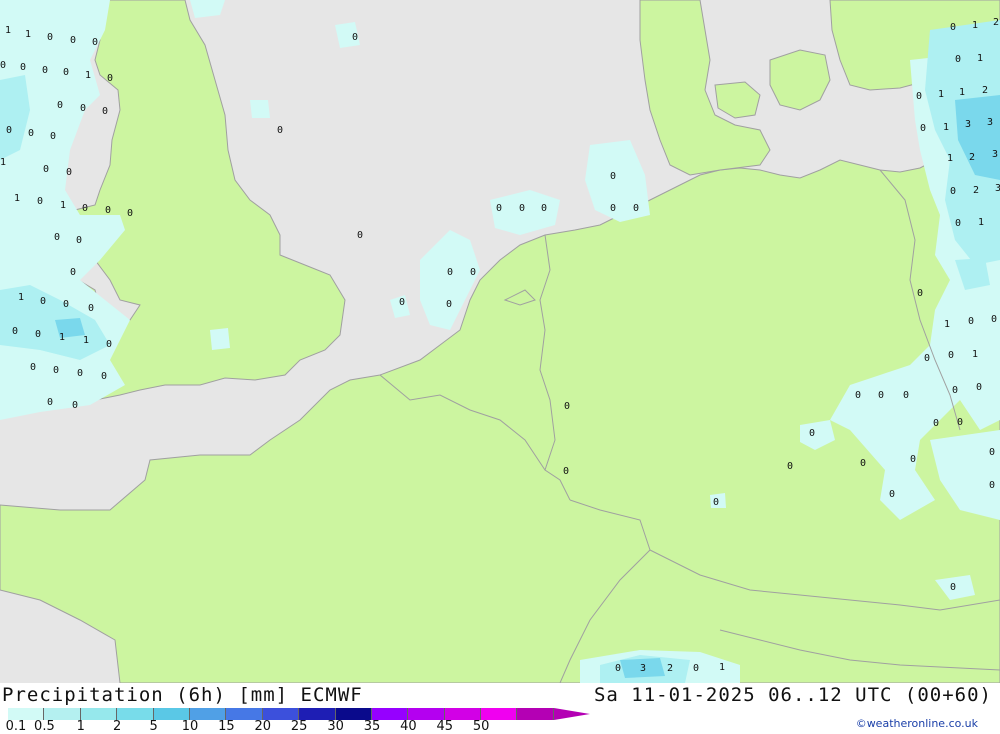 This screenshot has width=1000, height=734. What do you see at coordinates (44, 726) in the screenshot?
I see `legend-tick-label: 0.5` at bounding box center [44, 726].